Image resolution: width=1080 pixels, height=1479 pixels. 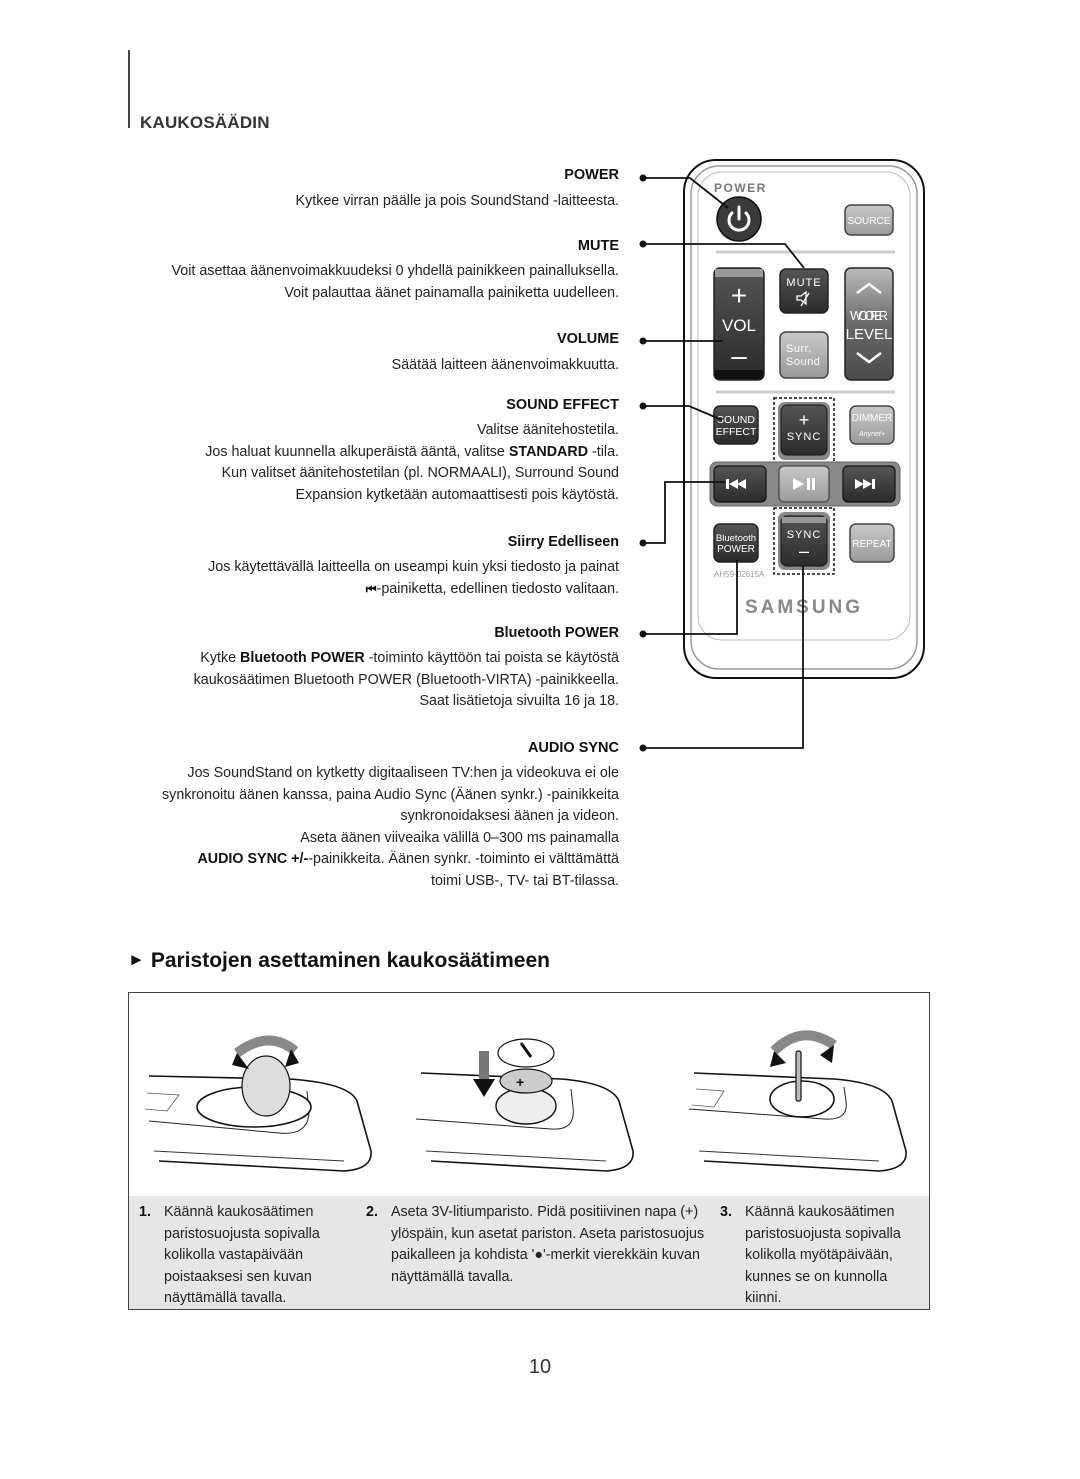 What do you see at coordinates (797, 1101) in the screenshot?
I see `step-3-illustration` at bounding box center [797, 1101].